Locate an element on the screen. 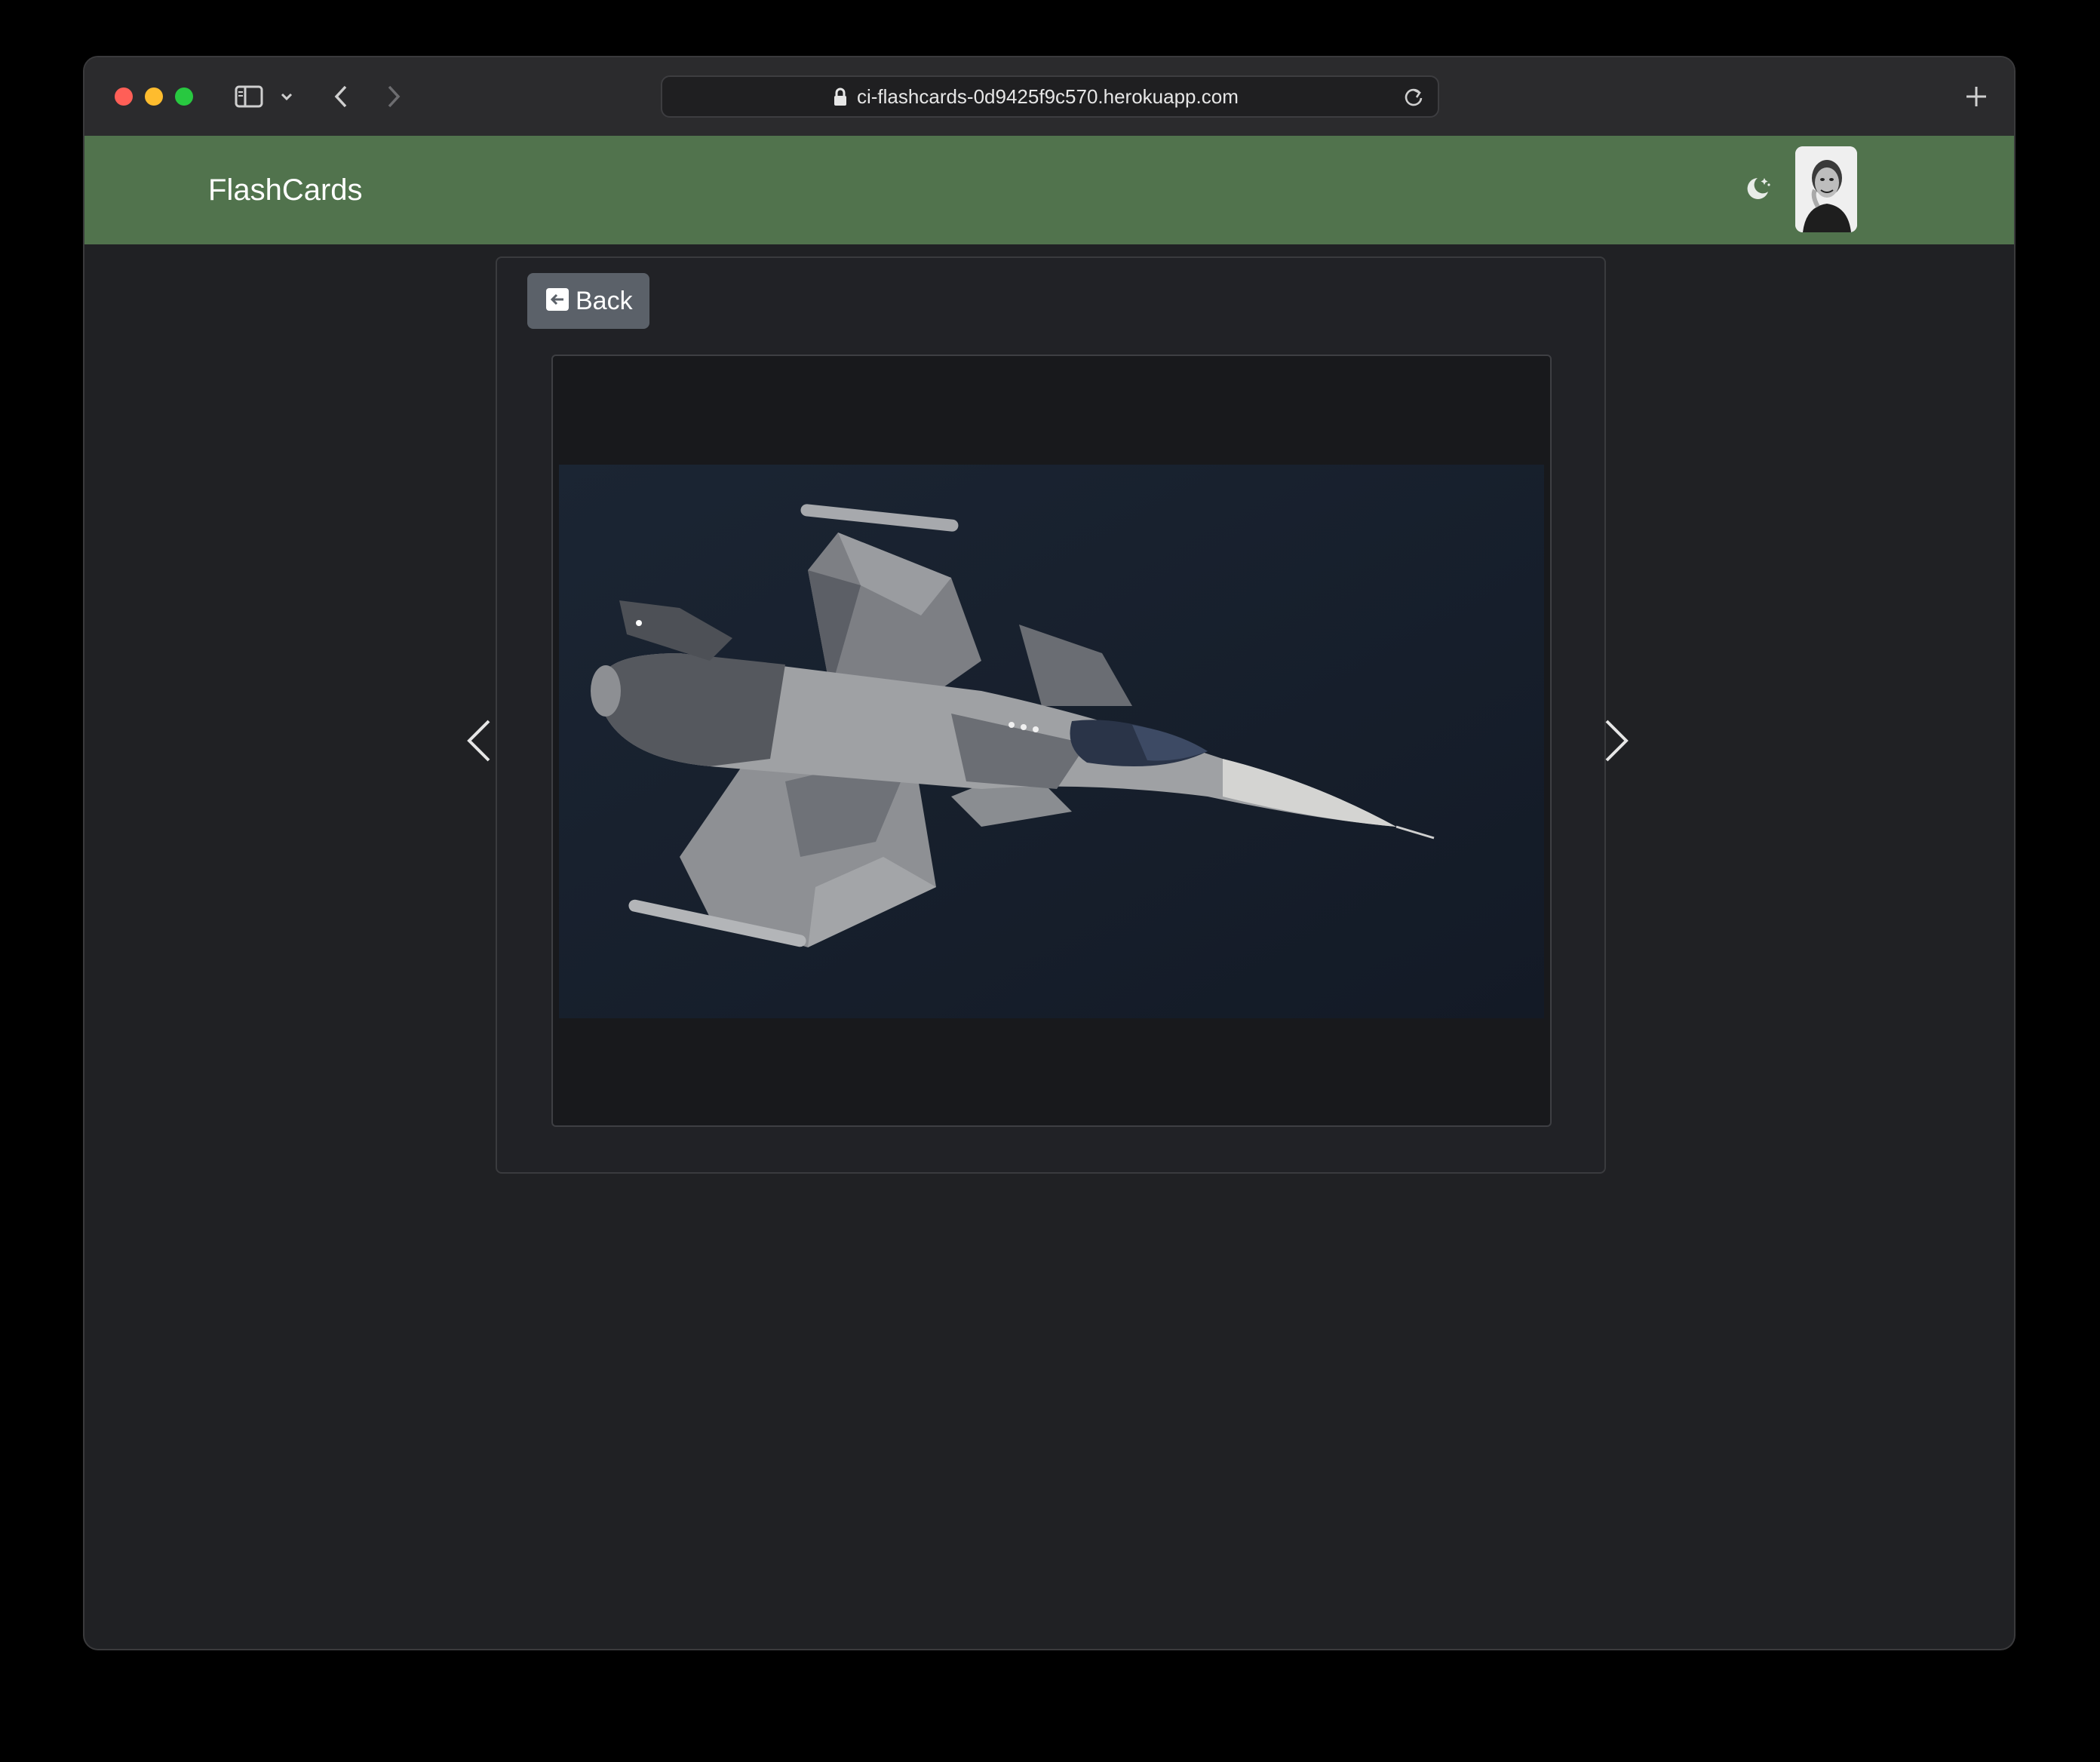  forward-arrow-icon is located at coordinates (394, 96).